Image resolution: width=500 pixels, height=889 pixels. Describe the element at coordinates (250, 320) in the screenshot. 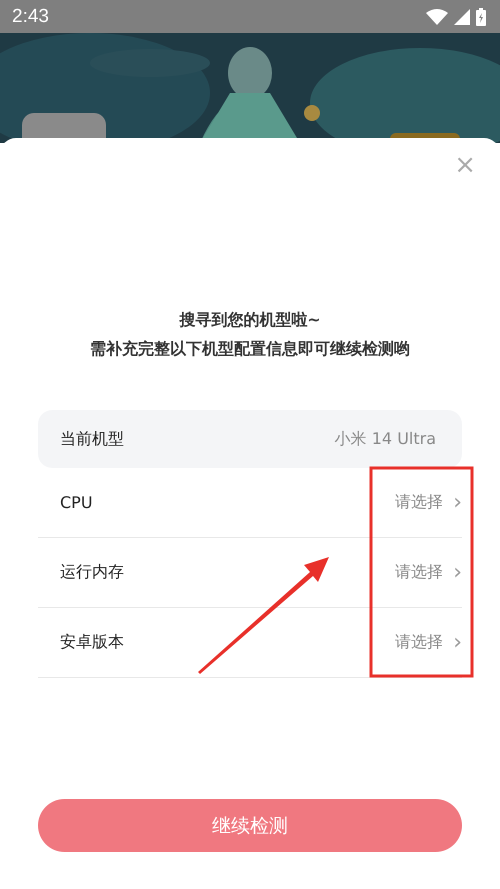

I see `heading-text: 搜寻到您的机型啦~` at that location.